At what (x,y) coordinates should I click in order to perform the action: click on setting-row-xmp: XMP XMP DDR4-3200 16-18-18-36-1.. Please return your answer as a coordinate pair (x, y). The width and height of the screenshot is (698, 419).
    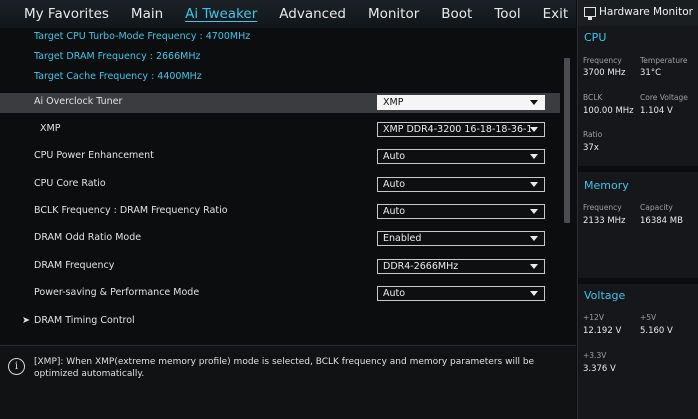
    Looking at the image, I should click on (280, 130).